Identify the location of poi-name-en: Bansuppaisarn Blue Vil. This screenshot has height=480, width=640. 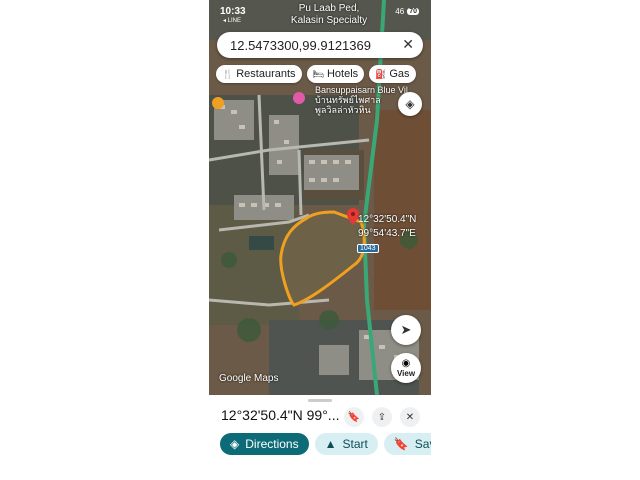
(361, 90).